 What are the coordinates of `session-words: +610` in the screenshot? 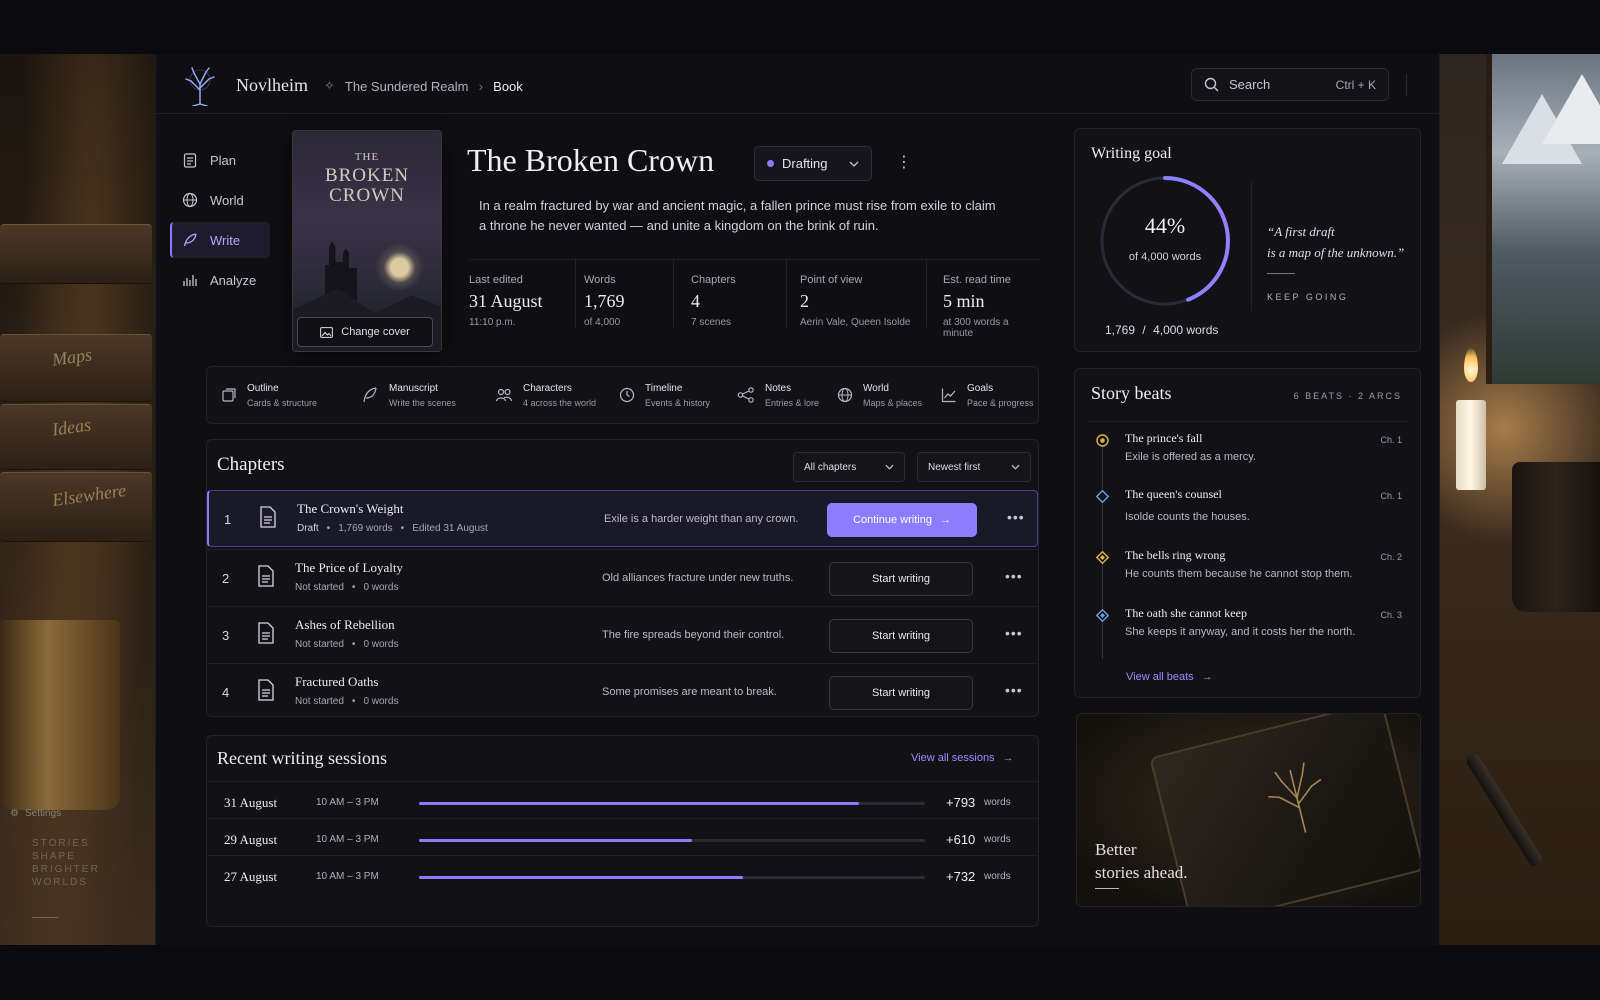 It's located at (961, 839).